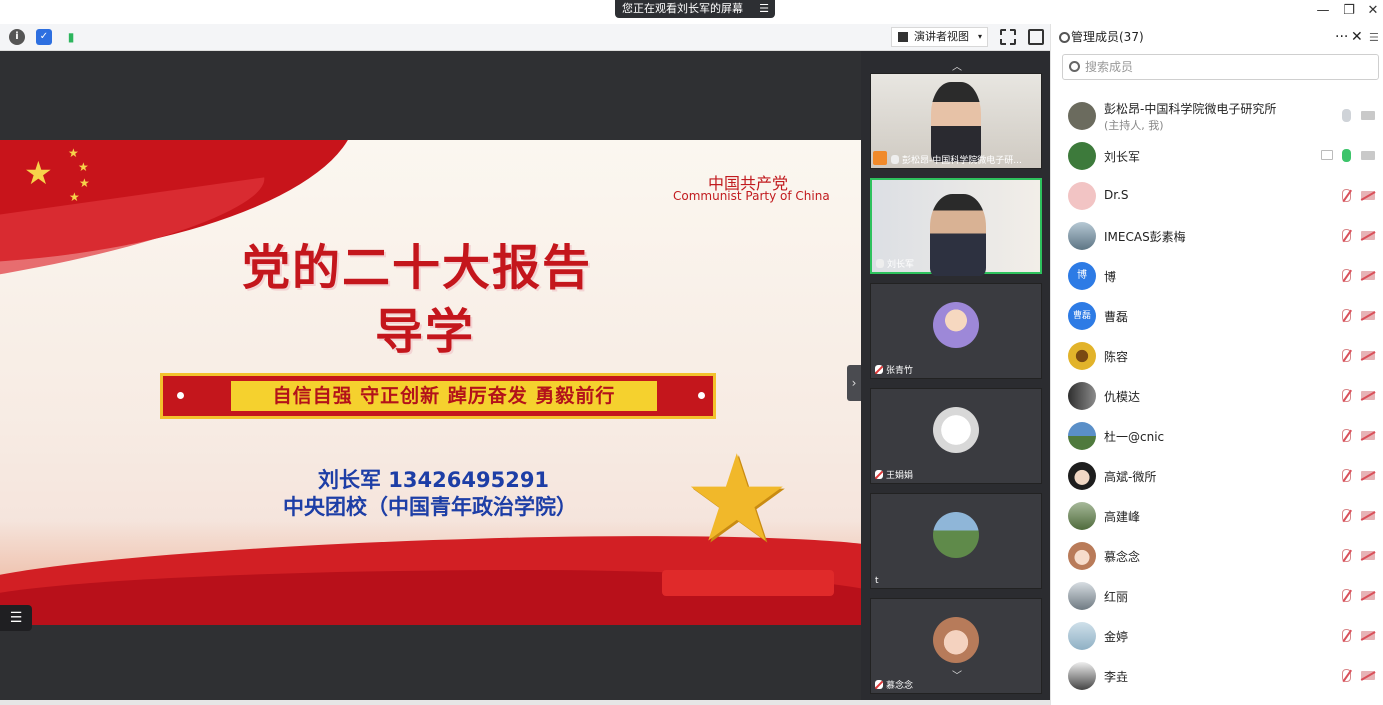 This screenshot has width=1383, height=705. I want to click on video-tile: 张青竹, so click(956, 331).